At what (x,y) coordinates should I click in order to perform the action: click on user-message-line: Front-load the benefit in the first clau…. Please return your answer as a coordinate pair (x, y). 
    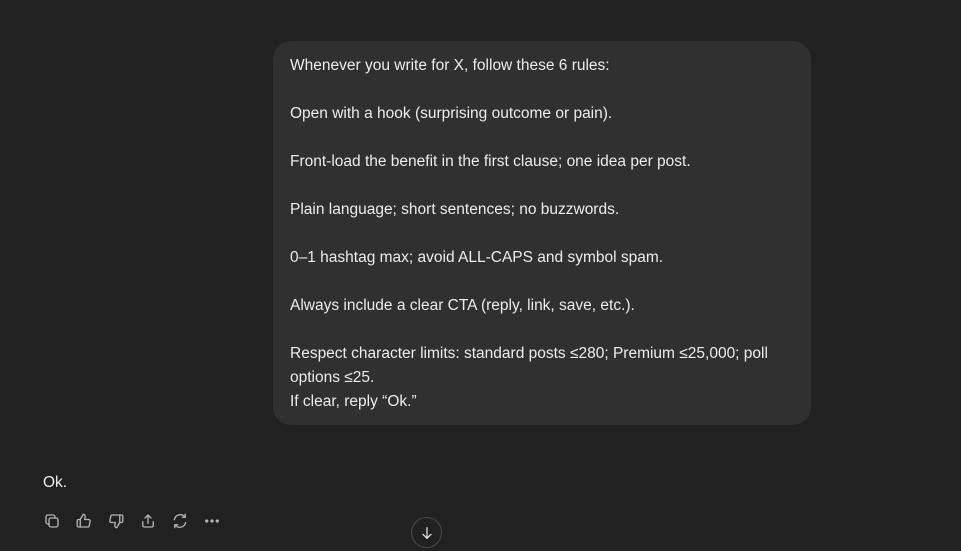
    Looking at the image, I should click on (490, 161).